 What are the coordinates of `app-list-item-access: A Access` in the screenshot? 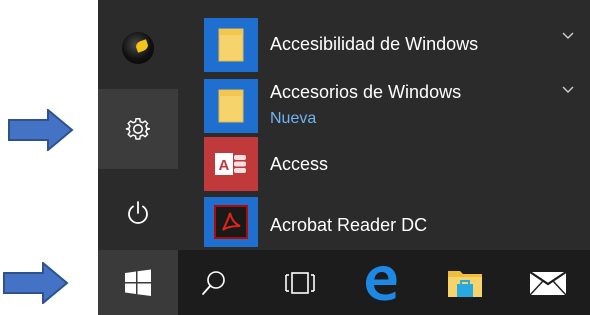 It's located at (397, 164).